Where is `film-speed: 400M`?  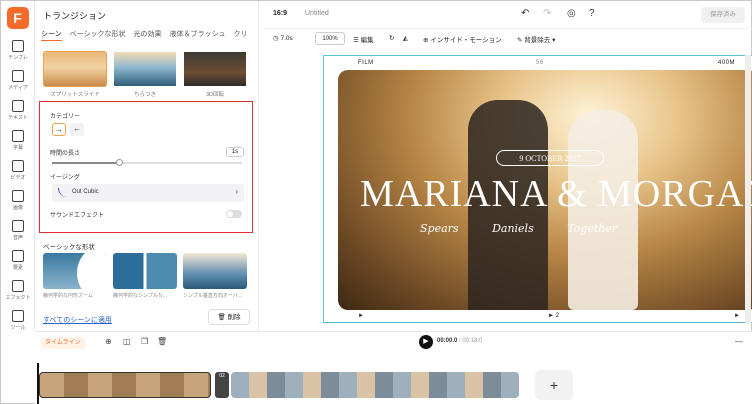 film-speed: 400M is located at coordinates (727, 63).